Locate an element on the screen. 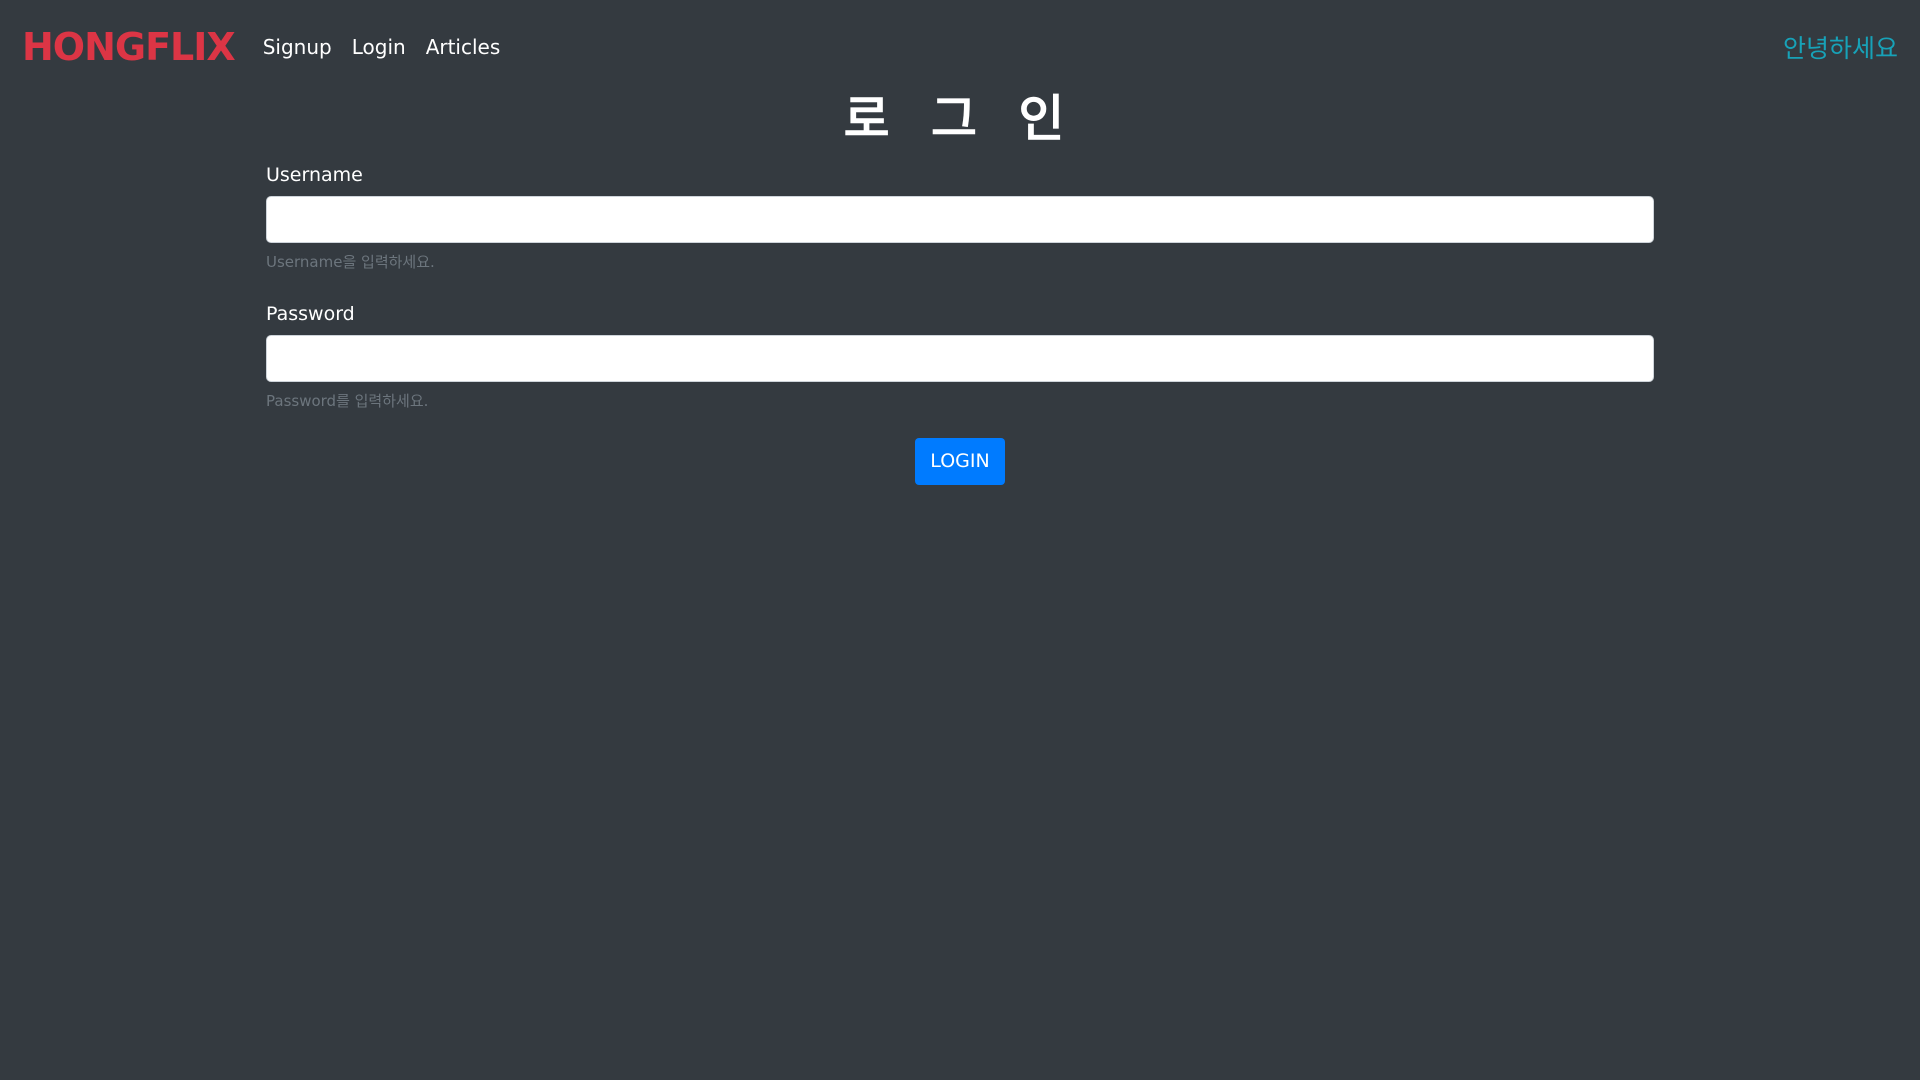  username-help-text: Username을 입력하세요. is located at coordinates (350, 262).